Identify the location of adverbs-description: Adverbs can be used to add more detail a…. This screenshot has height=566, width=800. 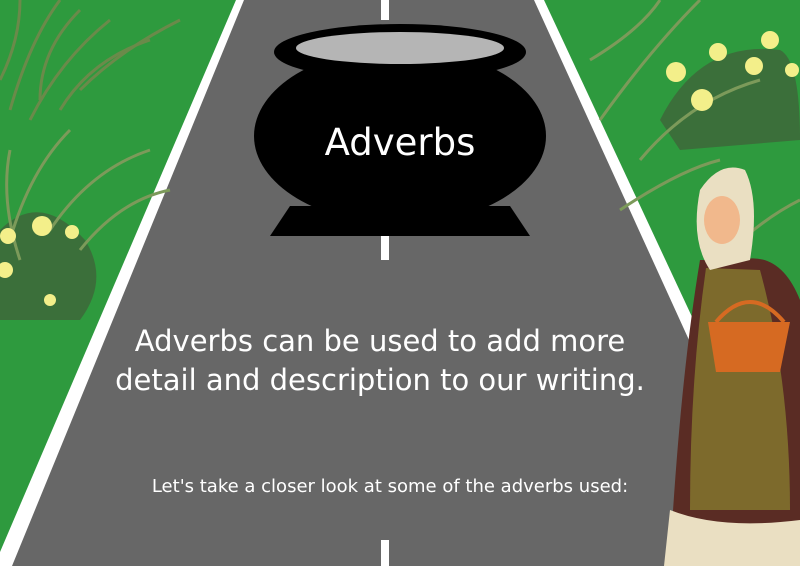
(380, 360).